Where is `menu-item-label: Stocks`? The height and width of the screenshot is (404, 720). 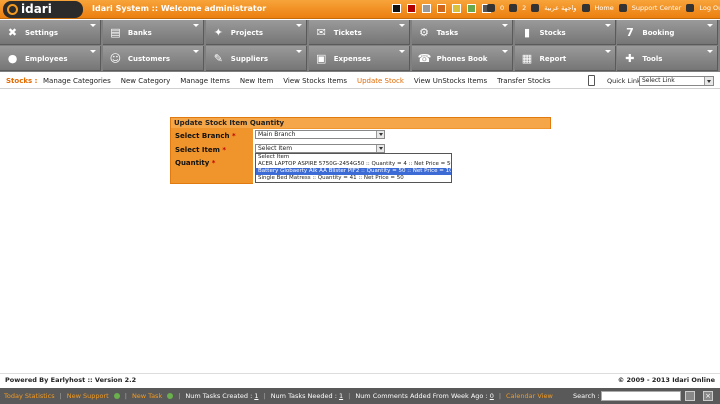
menu-item-label: Stocks is located at coordinates (552, 33).